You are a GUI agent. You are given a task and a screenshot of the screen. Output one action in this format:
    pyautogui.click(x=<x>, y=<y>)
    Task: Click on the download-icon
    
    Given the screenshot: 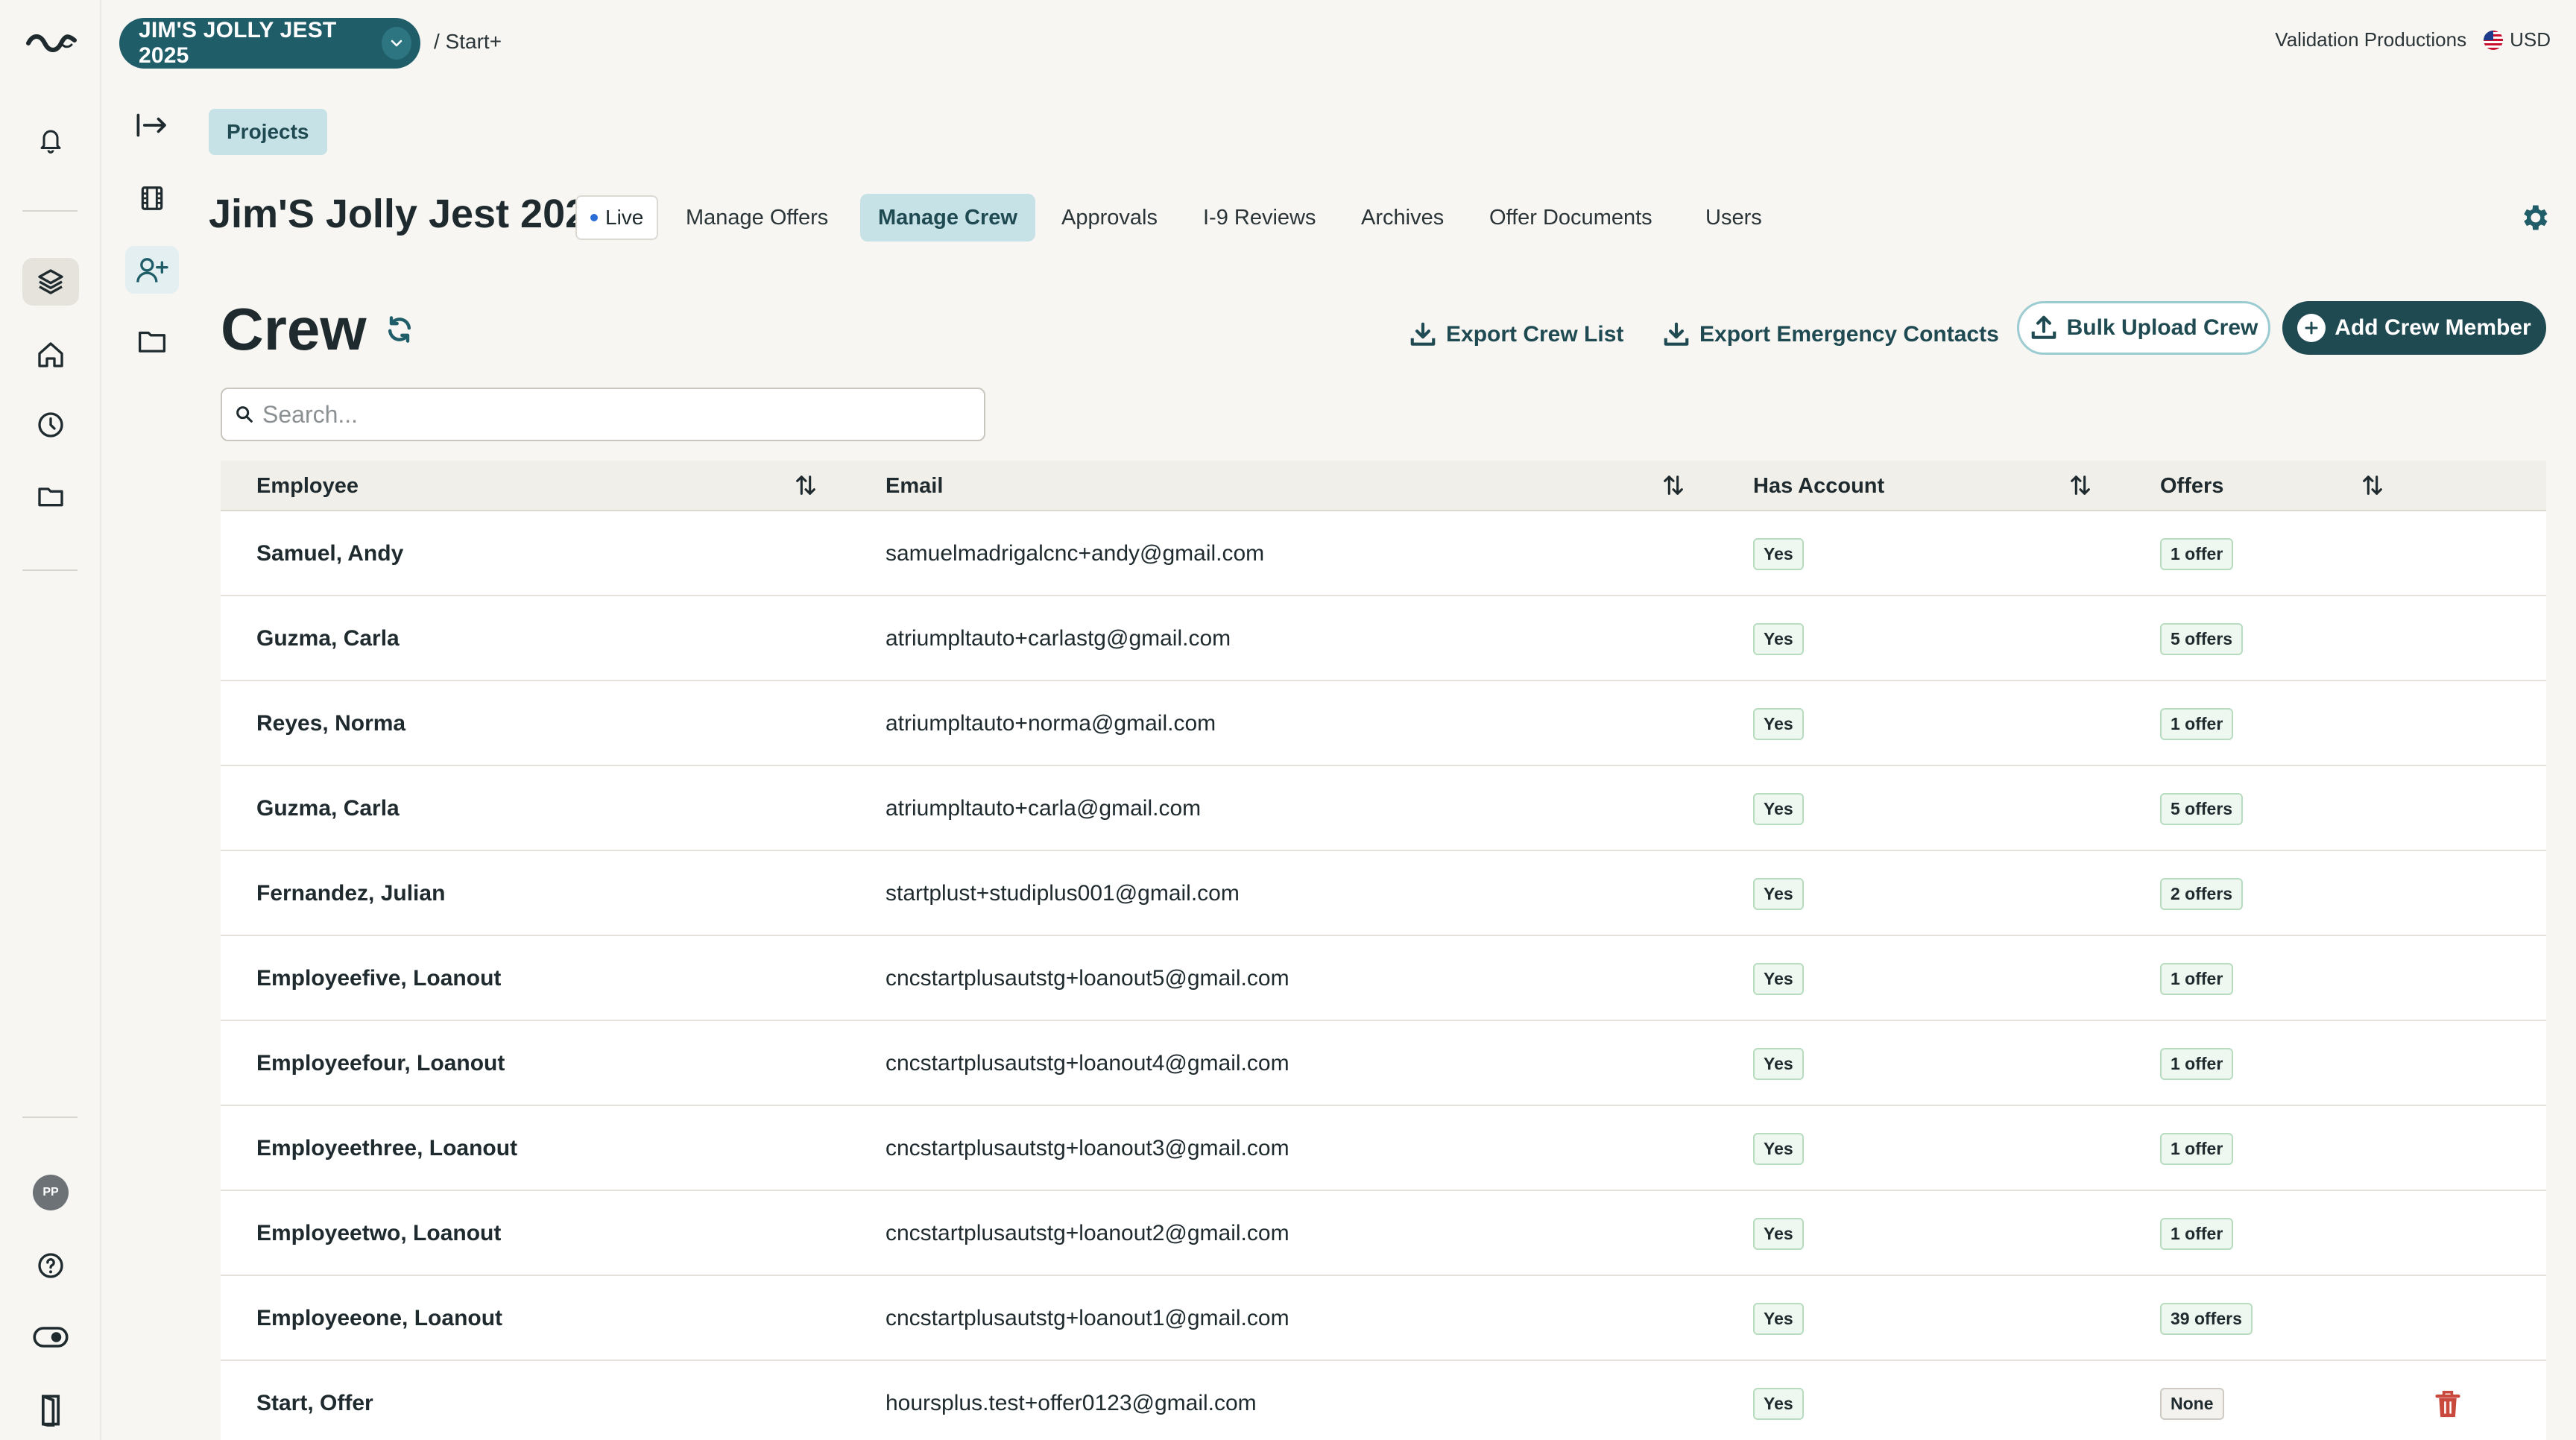 What is the action you would take?
    pyautogui.click(x=1423, y=334)
    